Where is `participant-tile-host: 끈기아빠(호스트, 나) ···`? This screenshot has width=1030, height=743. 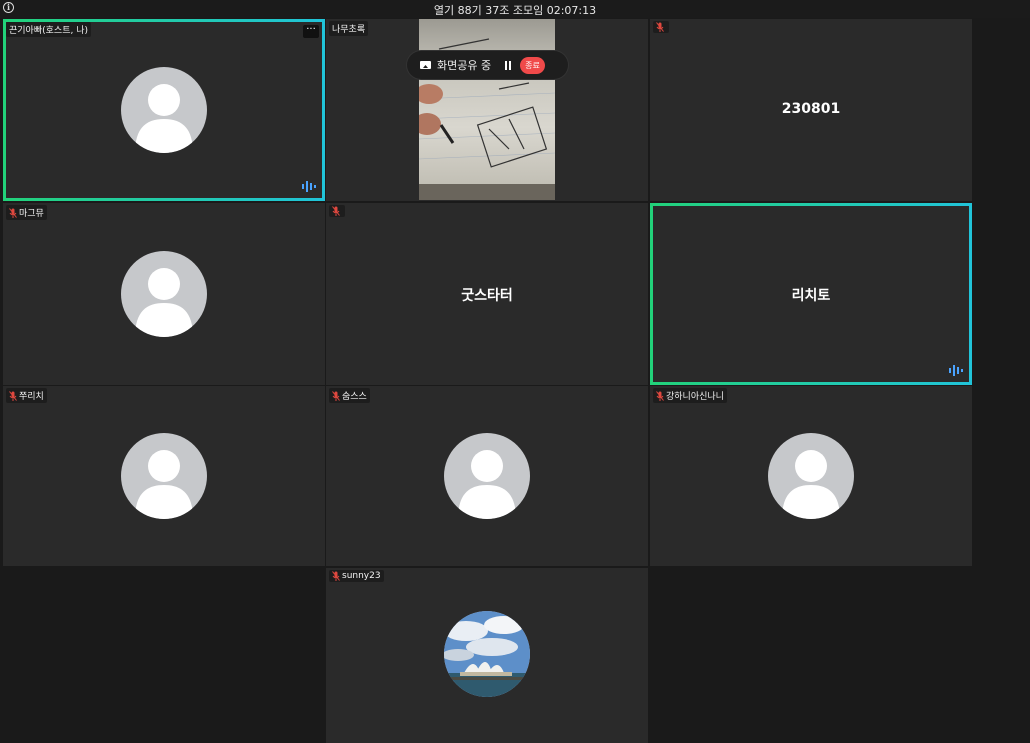
participant-tile-host: 끈기아빠(호스트, 나) ··· is located at coordinates (164, 110).